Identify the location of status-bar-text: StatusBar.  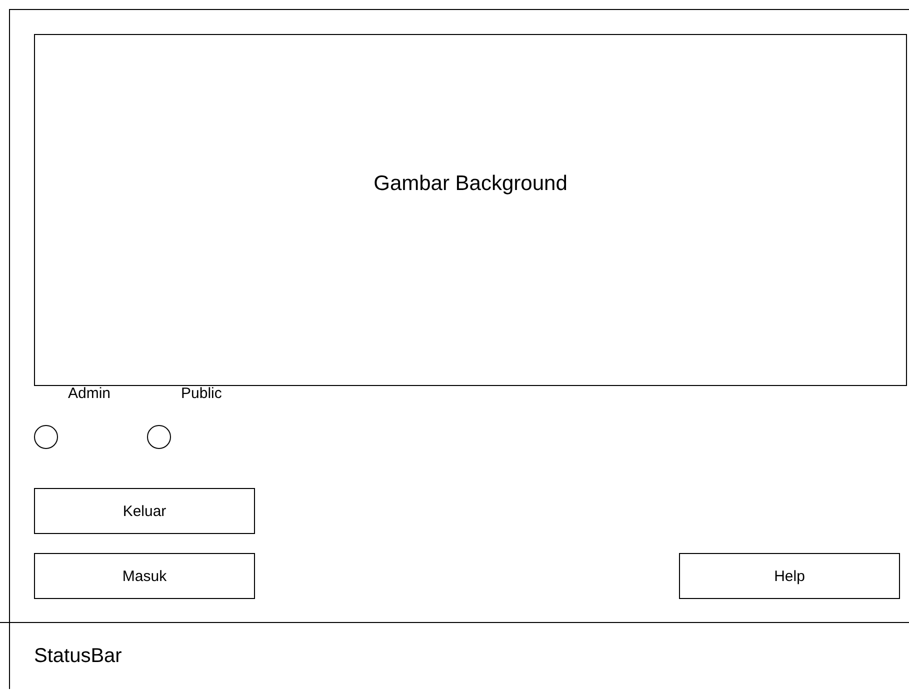
(78, 656).